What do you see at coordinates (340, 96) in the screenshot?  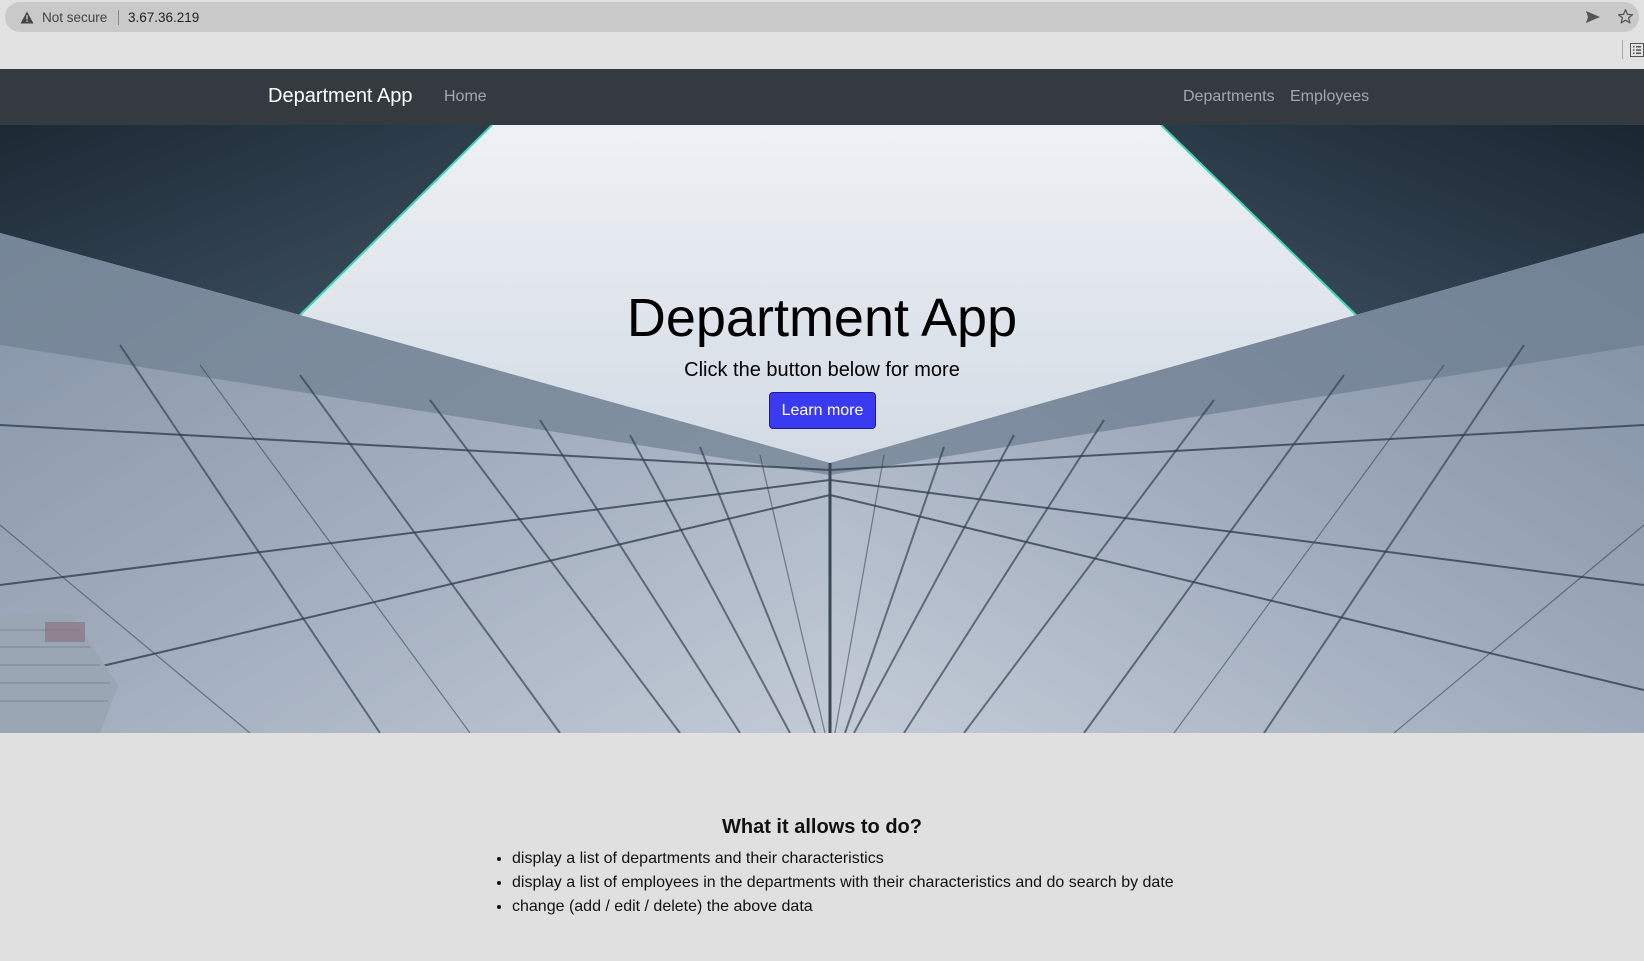 I see `navbar-brand: Department App` at bounding box center [340, 96].